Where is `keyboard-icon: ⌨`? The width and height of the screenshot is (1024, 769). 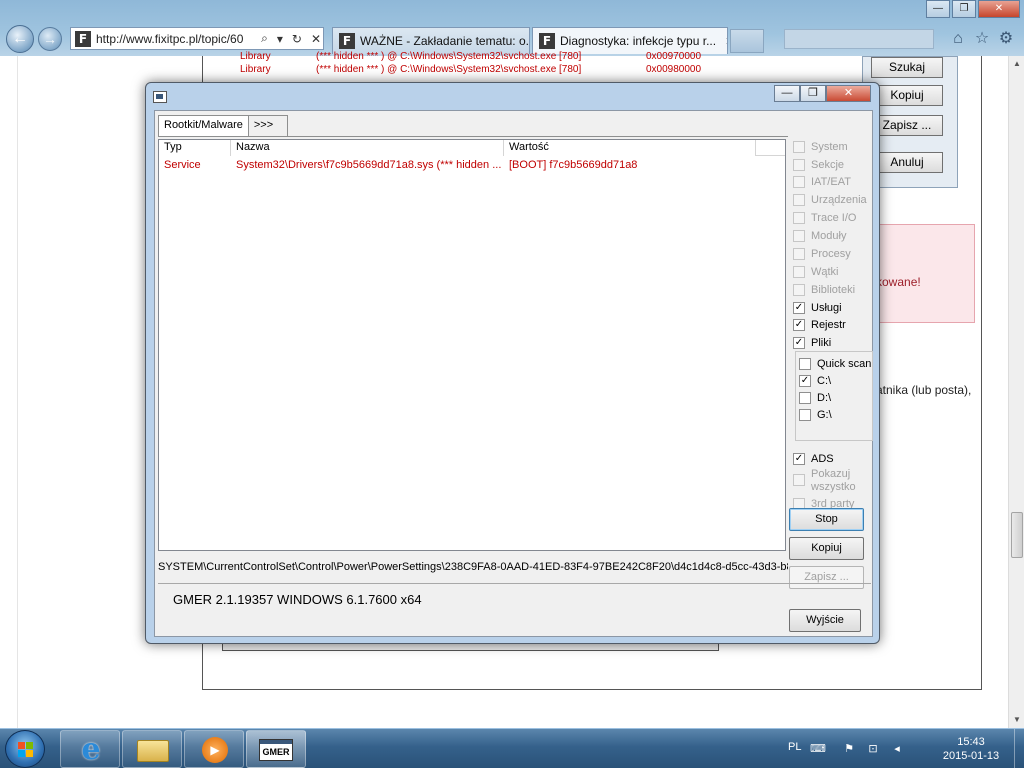 keyboard-icon: ⌨ is located at coordinates (818, 749).